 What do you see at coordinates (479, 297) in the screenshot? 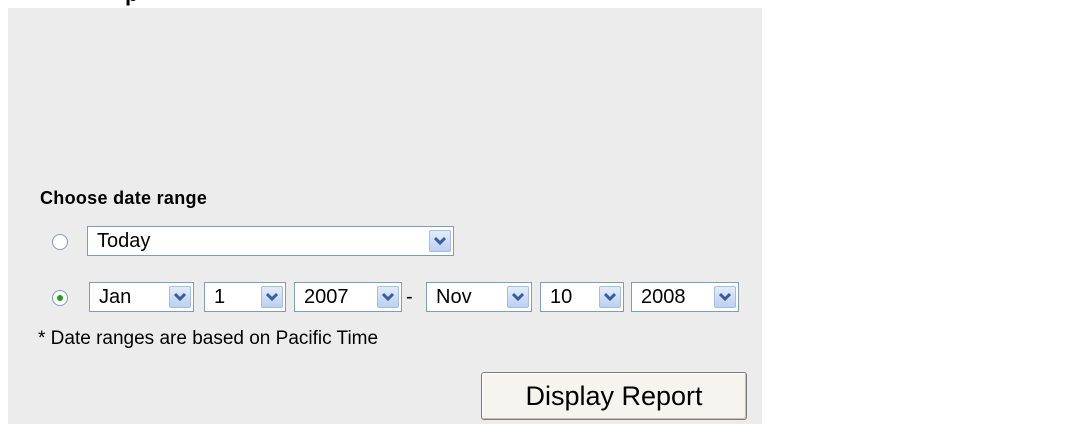
I see `end-month-select: Nov` at bounding box center [479, 297].